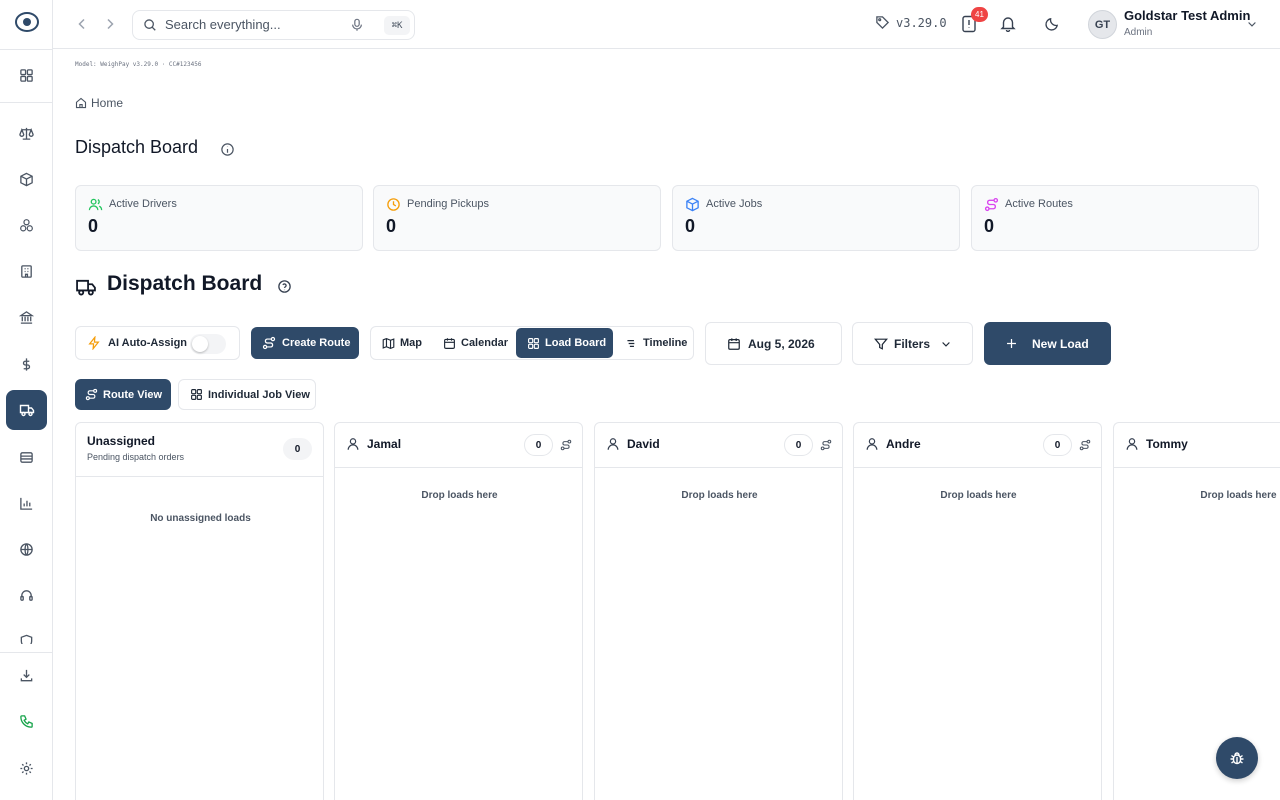  I want to click on bug-report-button, so click(1237, 758).